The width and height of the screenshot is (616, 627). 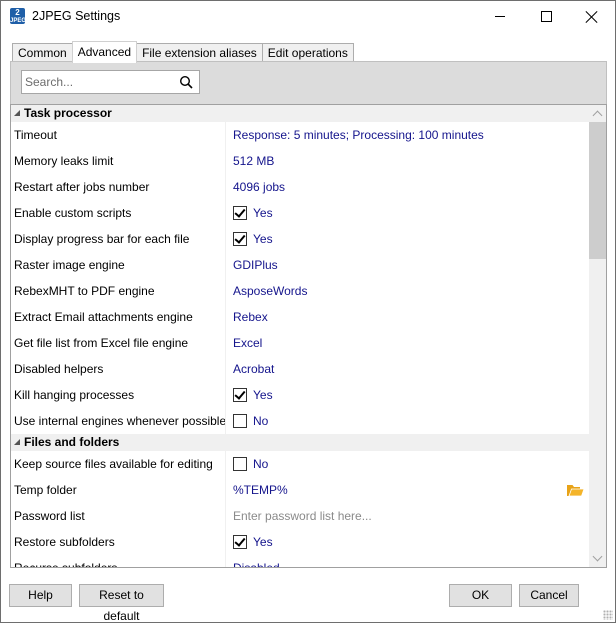 What do you see at coordinates (42, 52) in the screenshot?
I see `tab-common: Common` at bounding box center [42, 52].